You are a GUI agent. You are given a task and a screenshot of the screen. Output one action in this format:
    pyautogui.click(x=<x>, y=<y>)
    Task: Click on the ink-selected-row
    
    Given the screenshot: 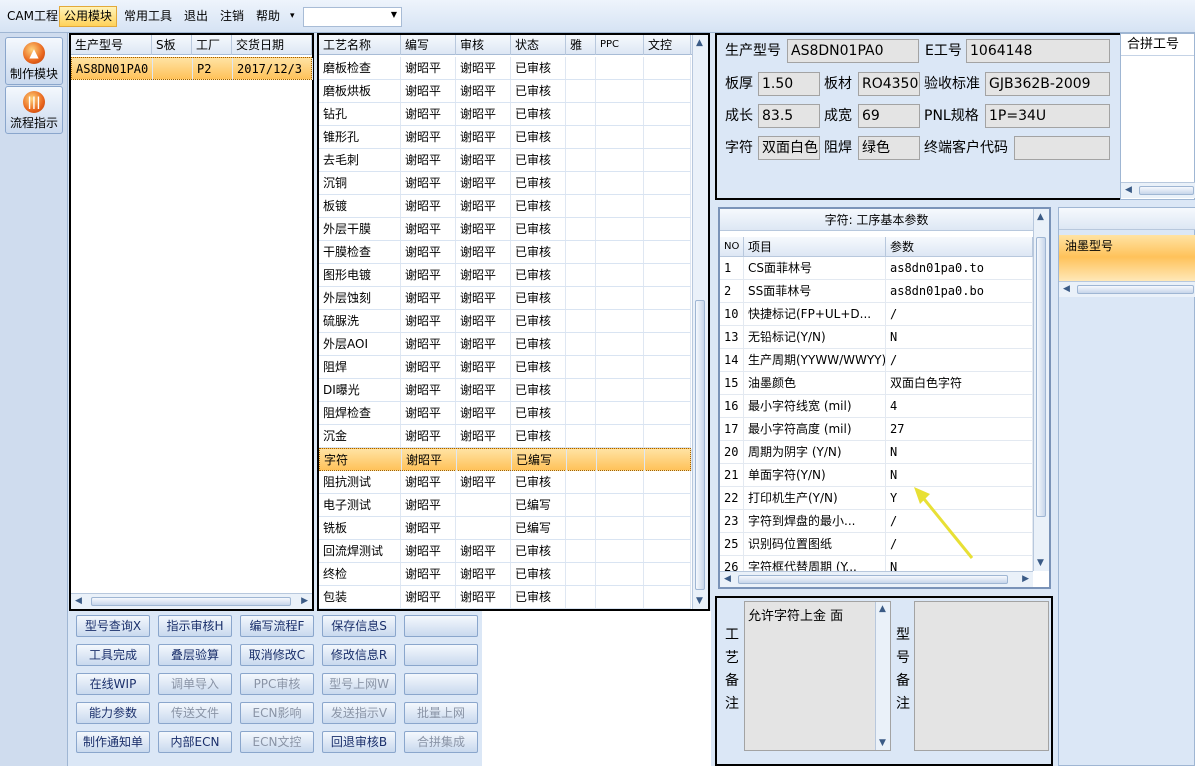 What is the action you would take?
    pyautogui.click(x=1127, y=269)
    